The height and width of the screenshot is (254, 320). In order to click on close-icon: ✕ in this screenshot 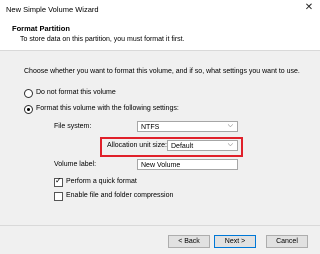, I will do `click(309, 8)`.